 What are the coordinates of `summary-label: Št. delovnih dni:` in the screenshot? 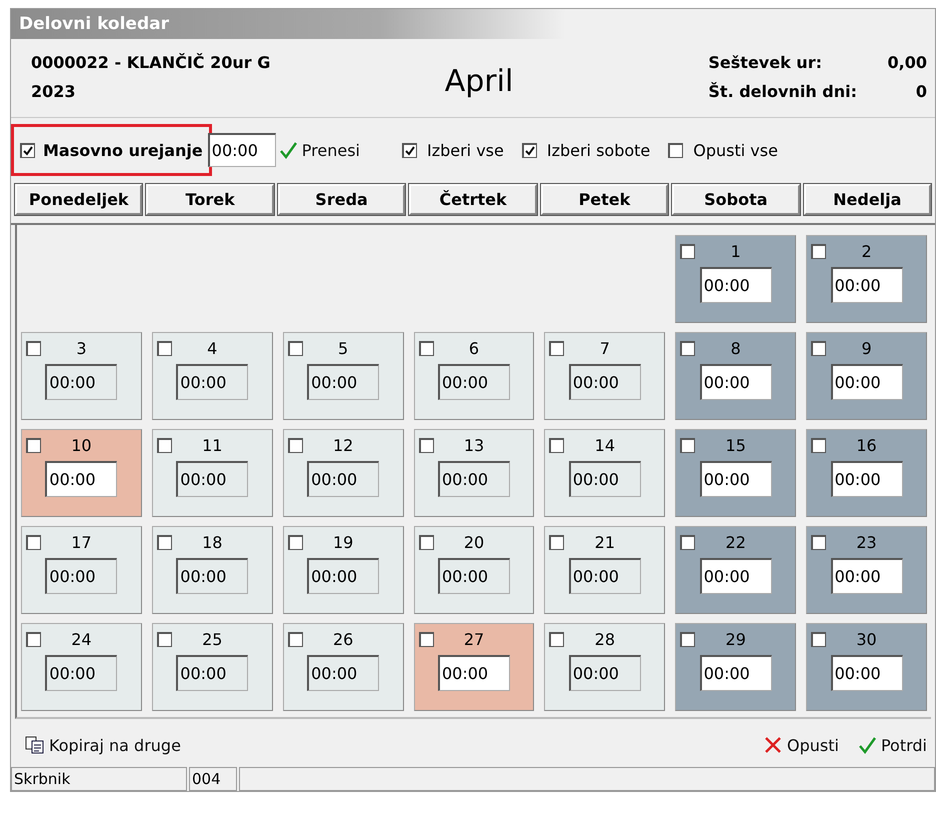 It's located at (782, 91).